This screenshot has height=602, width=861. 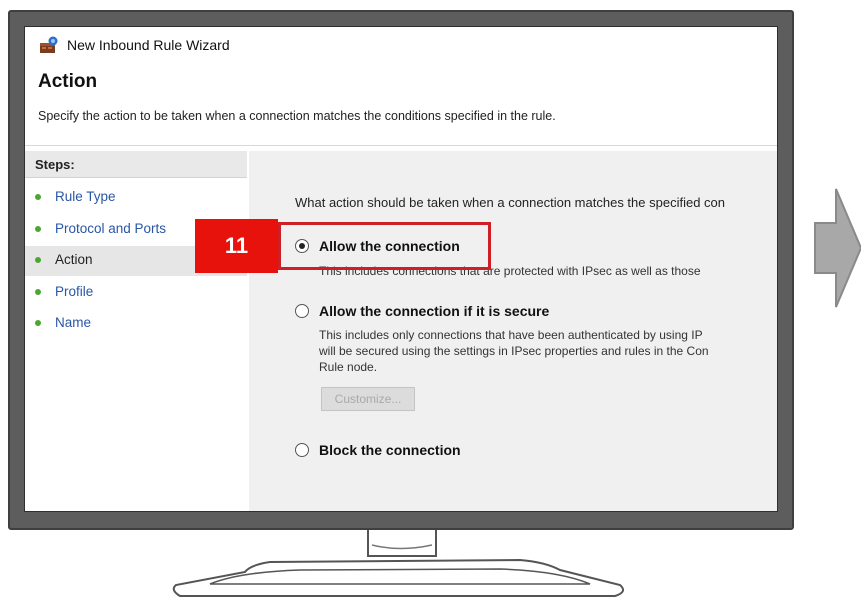 What do you see at coordinates (73, 322) in the screenshot?
I see `step-label: Name` at bounding box center [73, 322].